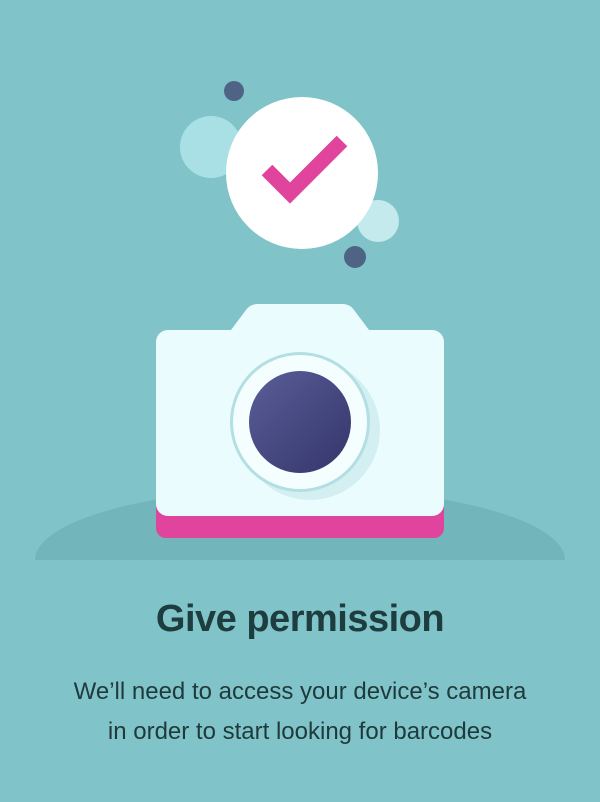 The image size is (600, 802). I want to click on bubble-dark-top, so click(234, 91).